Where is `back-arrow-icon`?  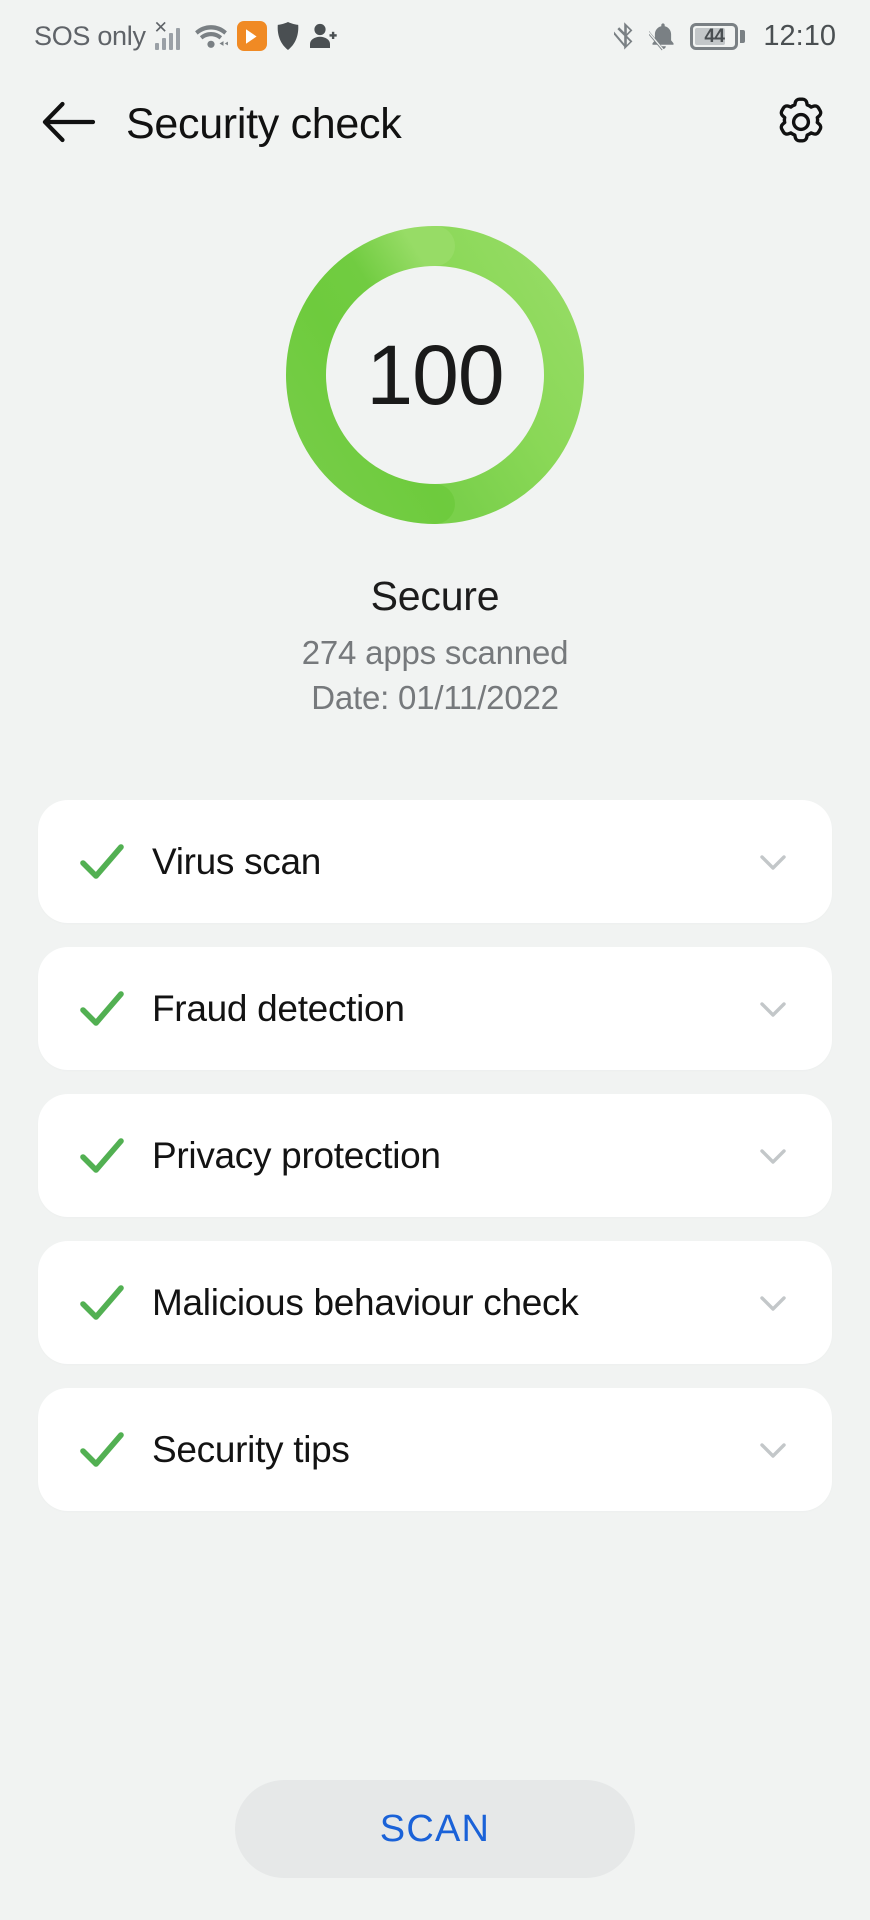 back-arrow-icon is located at coordinates (69, 124).